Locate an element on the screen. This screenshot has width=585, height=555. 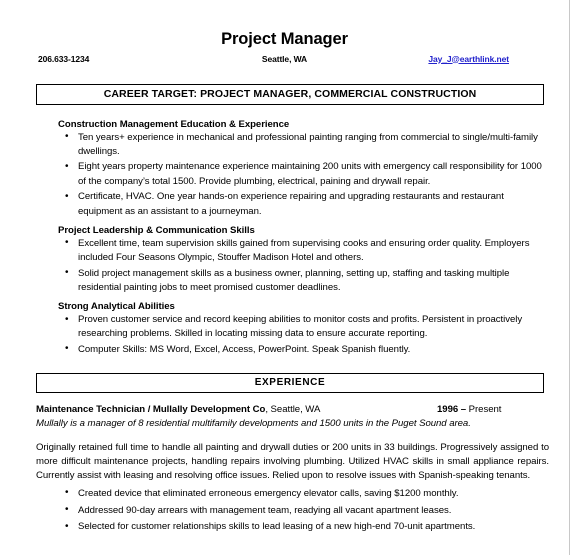
page-edge-line is located at coordinates (569, 277).